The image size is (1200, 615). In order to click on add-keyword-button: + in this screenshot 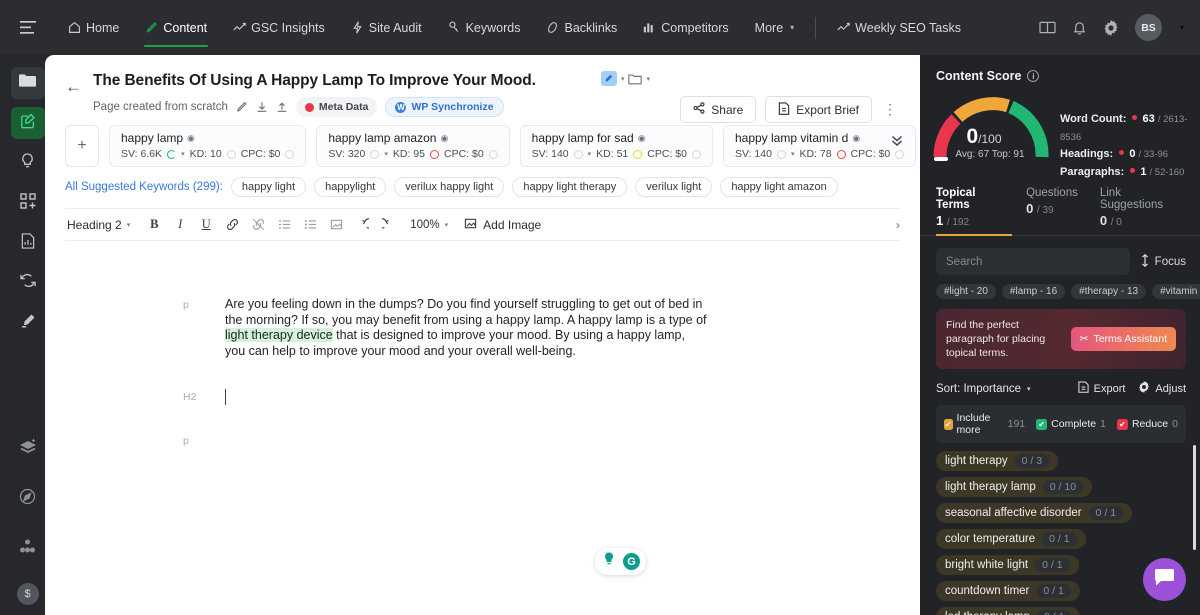, I will do `click(82, 146)`.